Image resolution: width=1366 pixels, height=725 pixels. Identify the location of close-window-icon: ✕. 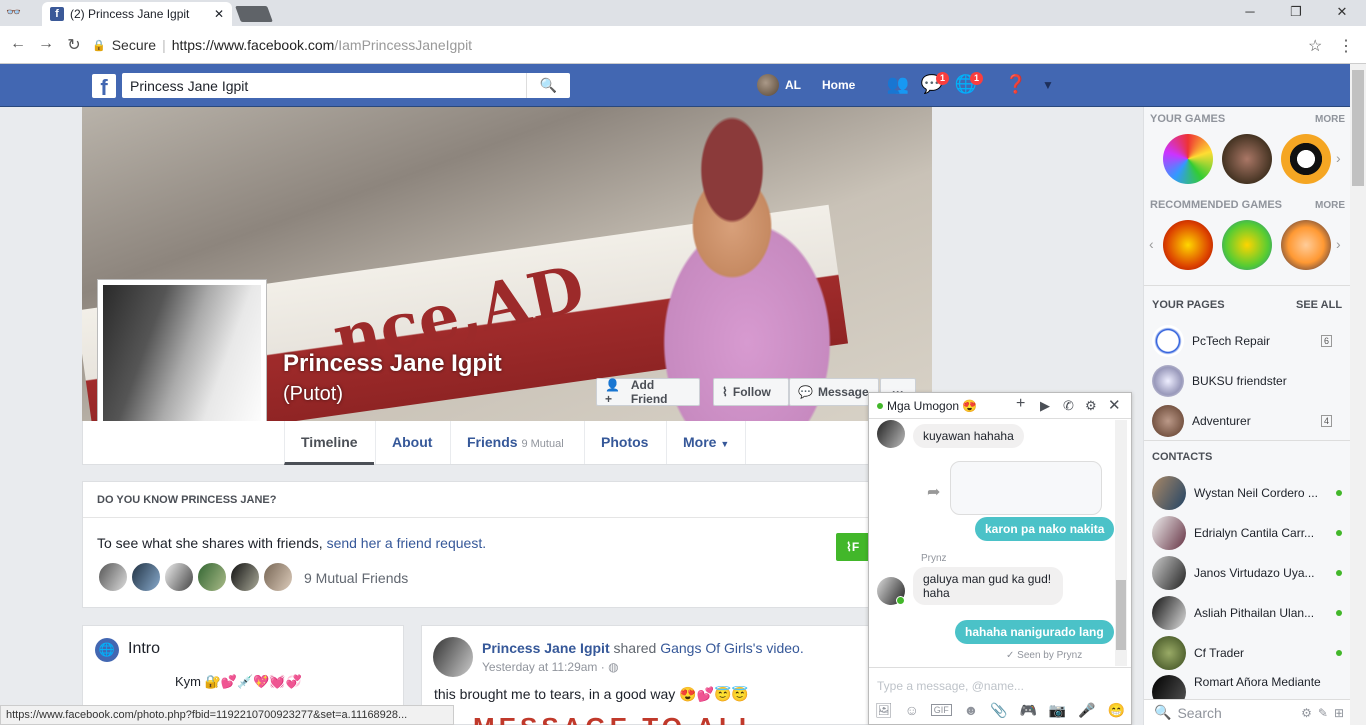
(1342, 12).